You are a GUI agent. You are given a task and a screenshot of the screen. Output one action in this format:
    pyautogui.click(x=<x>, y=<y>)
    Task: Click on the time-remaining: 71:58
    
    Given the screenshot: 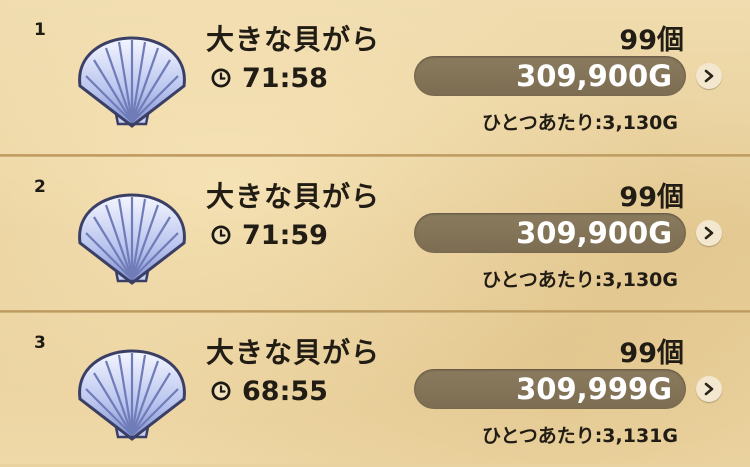 What is the action you would take?
    pyautogui.click(x=269, y=78)
    